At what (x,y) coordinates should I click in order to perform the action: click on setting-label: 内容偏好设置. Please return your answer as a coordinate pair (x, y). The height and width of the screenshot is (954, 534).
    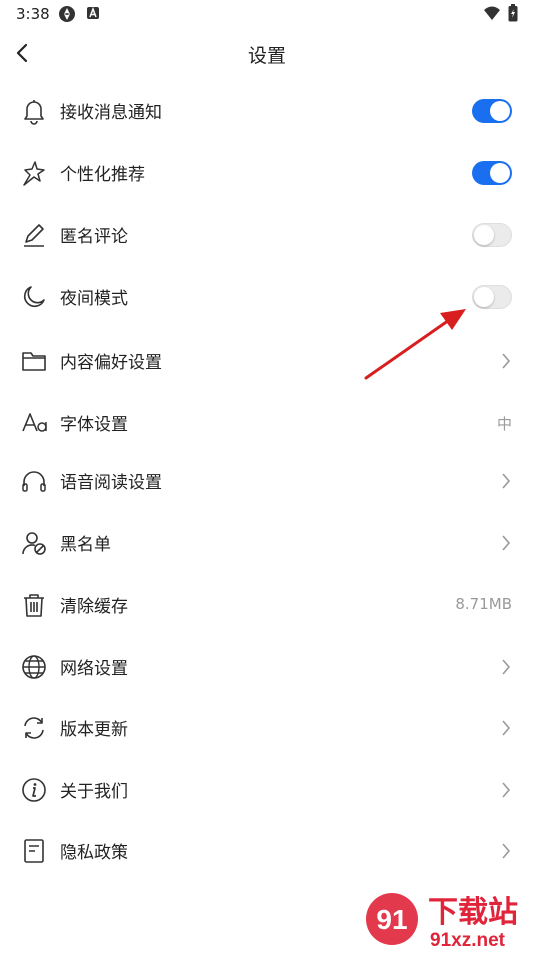
    Looking at the image, I should click on (111, 363).